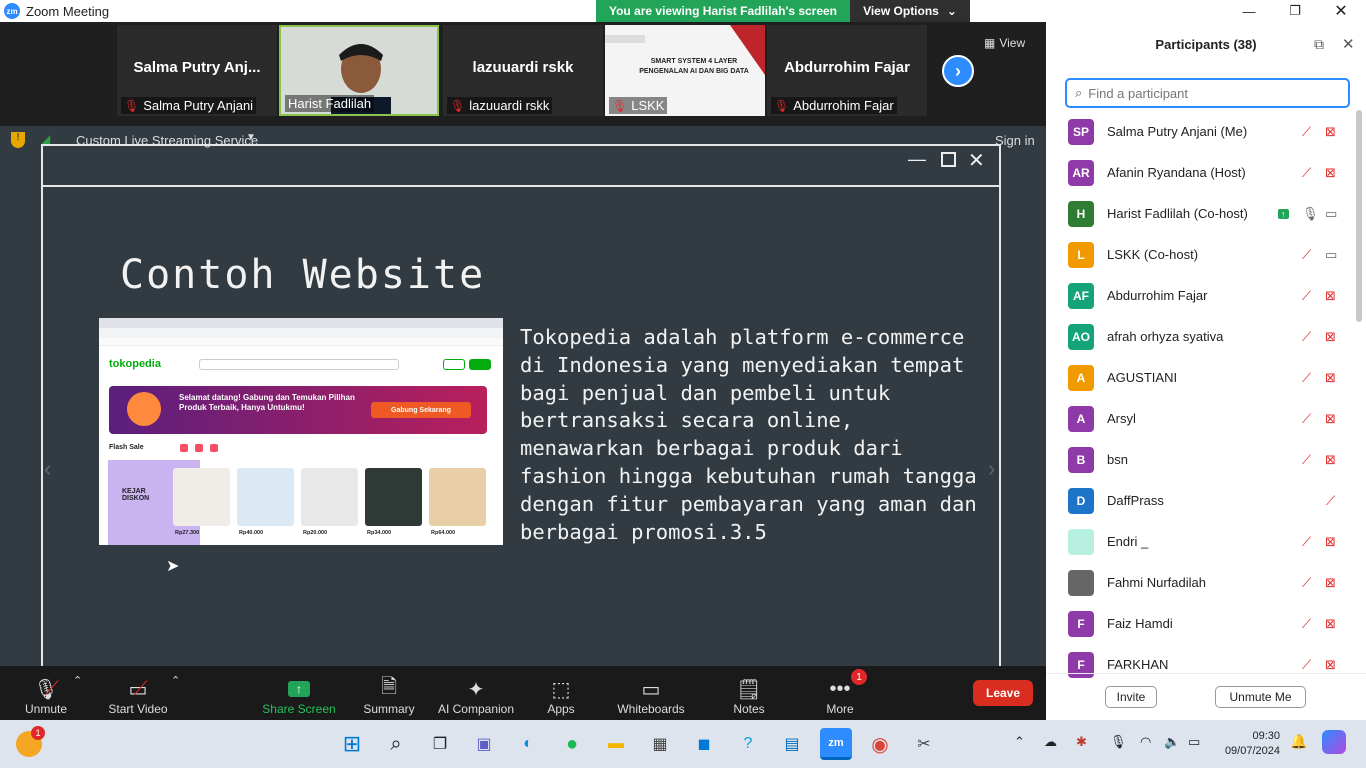 The width and height of the screenshot is (1366, 768). I want to click on battery-icon: ▭, so click(1194, 742).